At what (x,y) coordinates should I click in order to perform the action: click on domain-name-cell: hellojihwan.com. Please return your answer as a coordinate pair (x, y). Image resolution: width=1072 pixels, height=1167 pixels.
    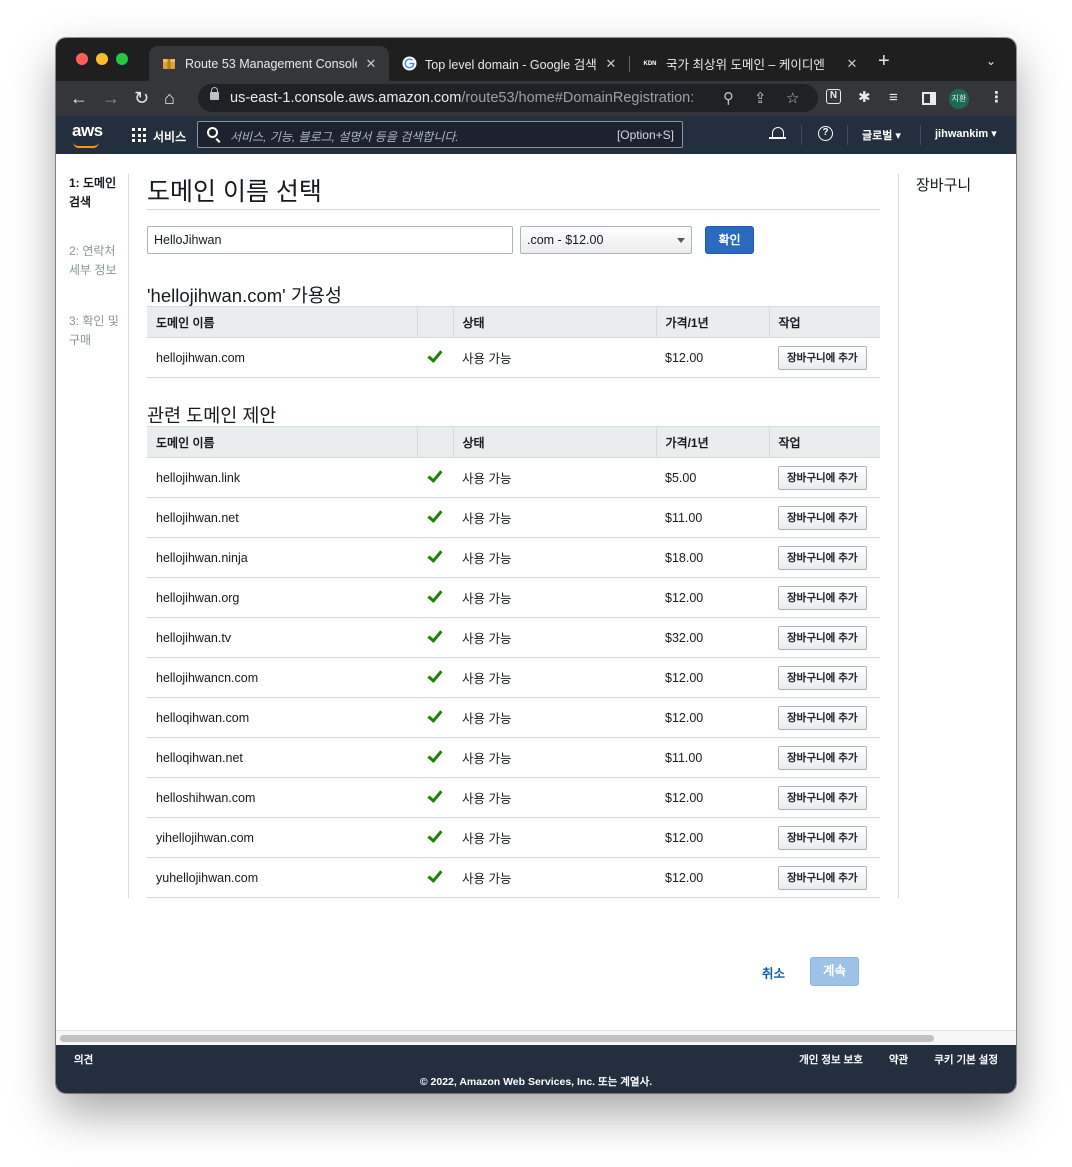
    Looking at the image, I should click on (282, 357).